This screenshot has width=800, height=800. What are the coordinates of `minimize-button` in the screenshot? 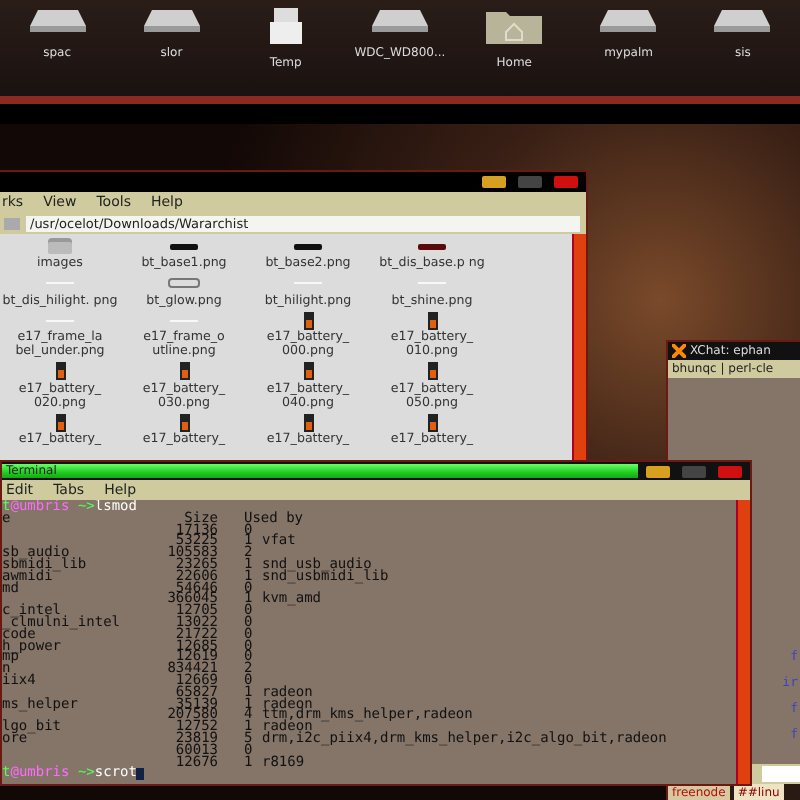 It's located at (658, 471).